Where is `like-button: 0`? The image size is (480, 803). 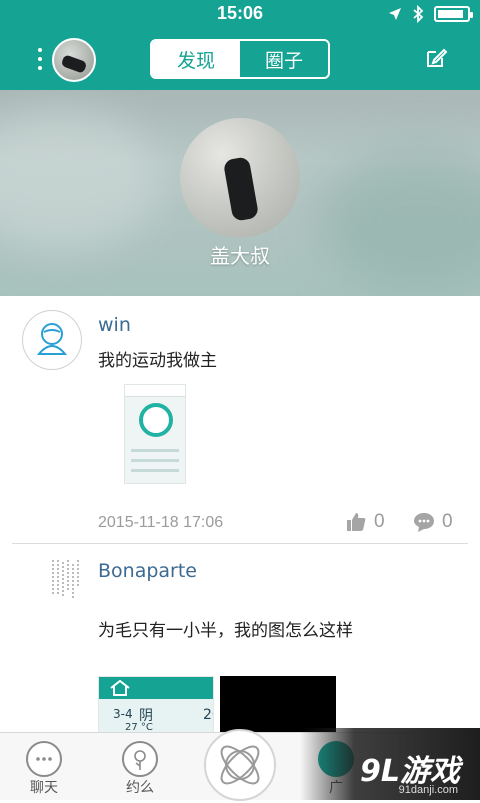 like-button: 0 is located at coordinates (364, 522).